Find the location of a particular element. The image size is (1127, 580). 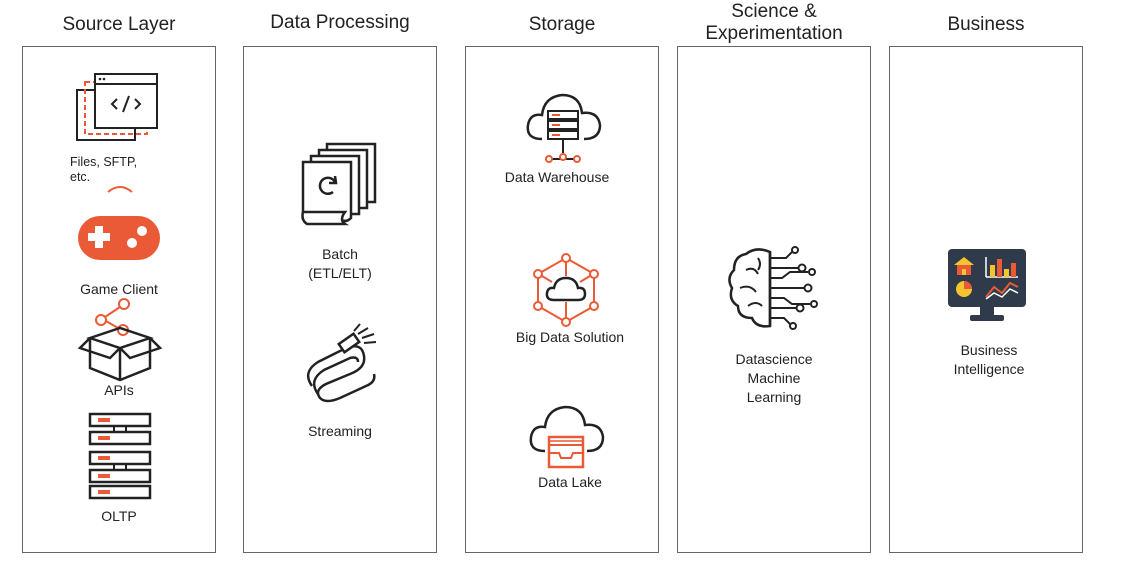

processing-label-batch: Batch (ETL/ELT) is located at coordinates (340, 263).